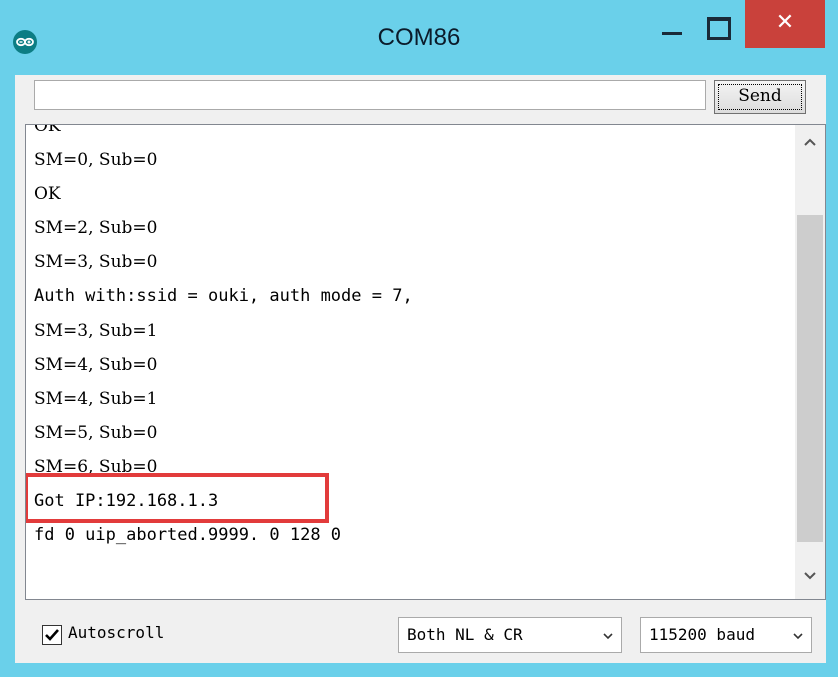 The image size is (838, 677). I want to click on line-ending-select: Both NL & CR, so click(510, 635).